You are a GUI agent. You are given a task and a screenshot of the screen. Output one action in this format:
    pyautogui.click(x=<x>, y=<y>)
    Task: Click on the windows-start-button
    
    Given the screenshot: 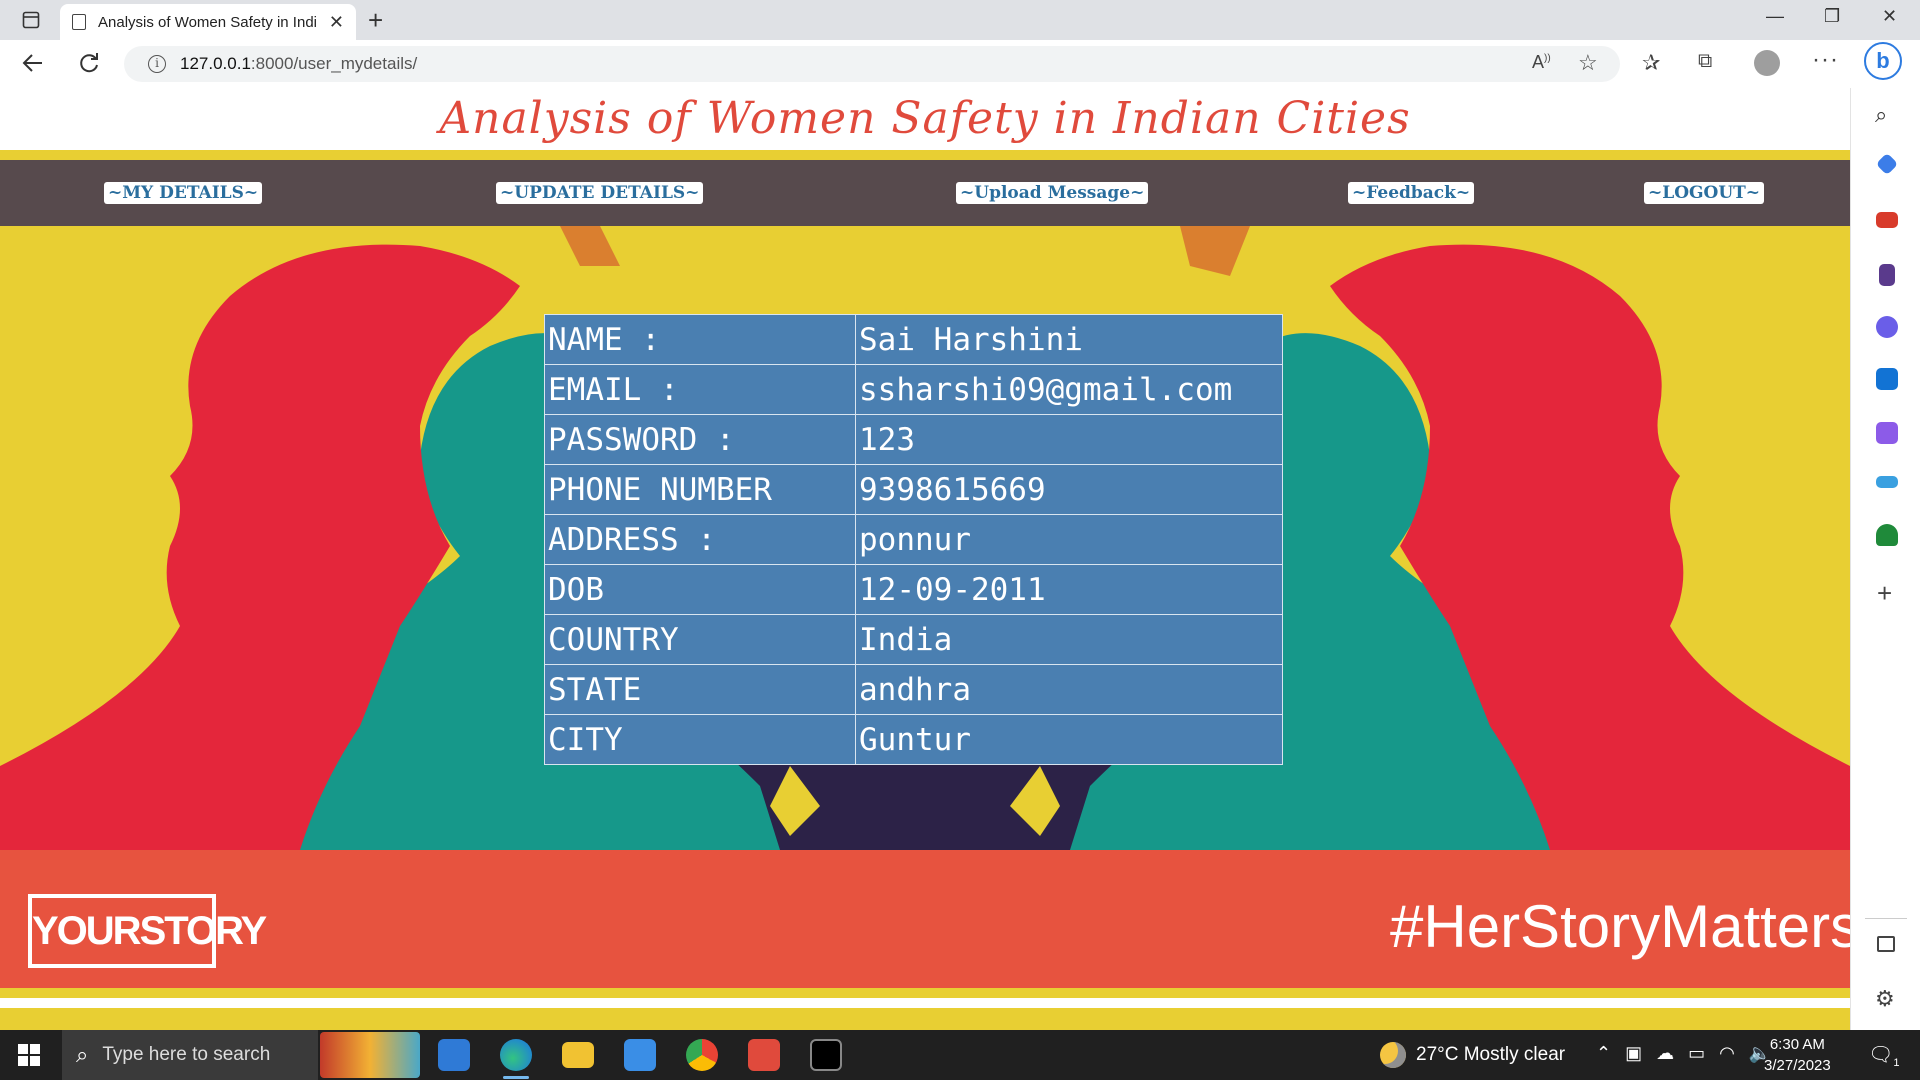 What is the action you would take?
    pyautogui.click(x=29, y=1055)
    